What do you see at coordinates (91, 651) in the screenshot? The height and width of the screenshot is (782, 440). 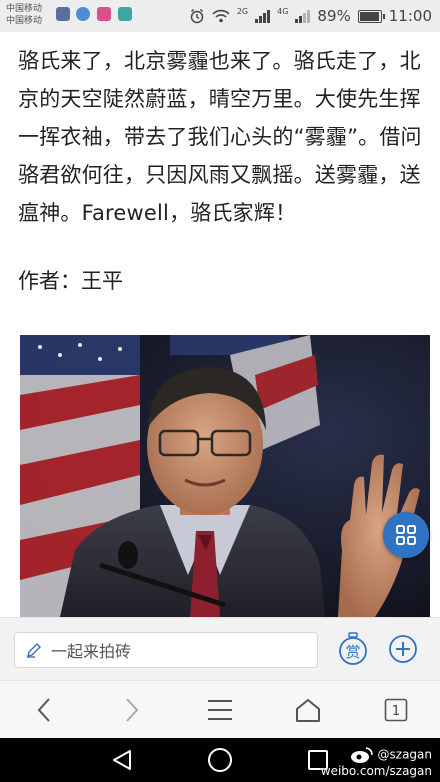 I see `comment-placeholder: 一起来拍砖` at bounding box center [91, 651].